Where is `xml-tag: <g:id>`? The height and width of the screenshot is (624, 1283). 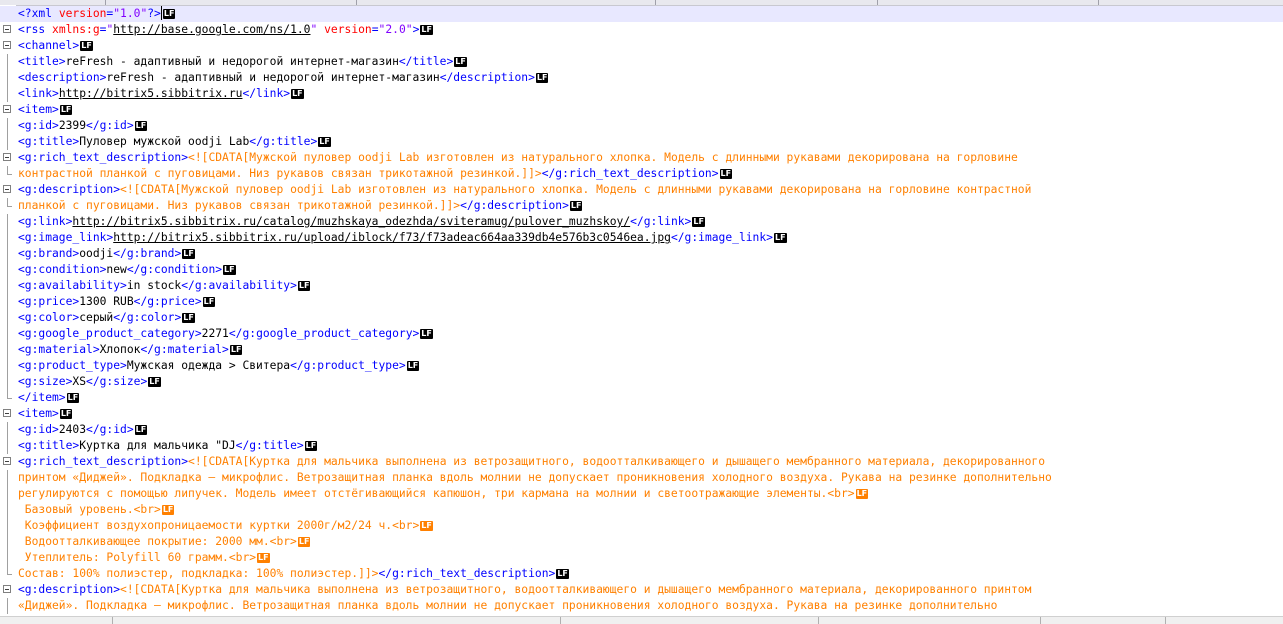 xml-tag: <g:id> is located at coordinates (38, 429).